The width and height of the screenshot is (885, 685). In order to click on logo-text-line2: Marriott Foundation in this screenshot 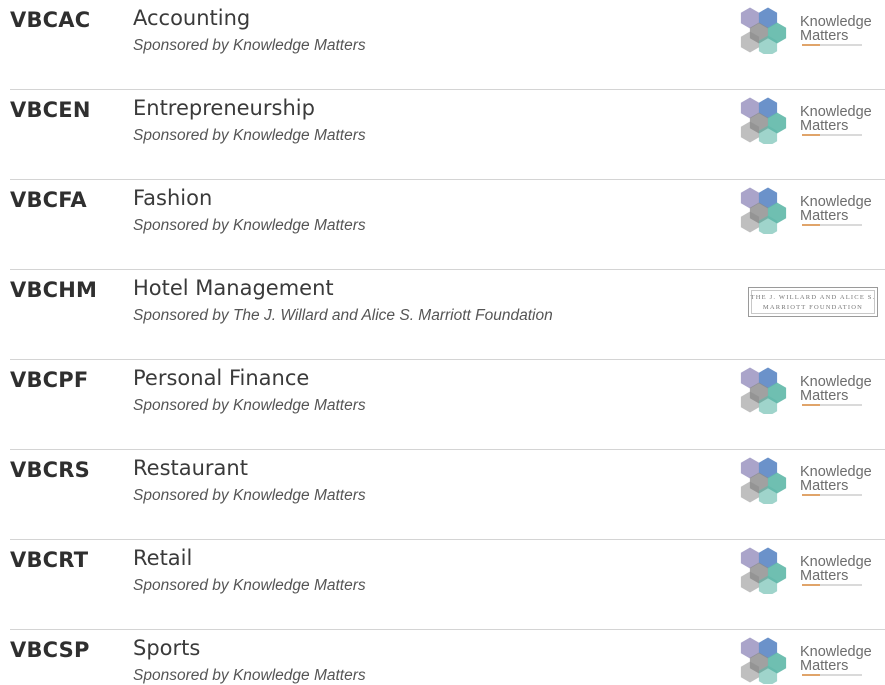, I will do `click(813, 307)`.